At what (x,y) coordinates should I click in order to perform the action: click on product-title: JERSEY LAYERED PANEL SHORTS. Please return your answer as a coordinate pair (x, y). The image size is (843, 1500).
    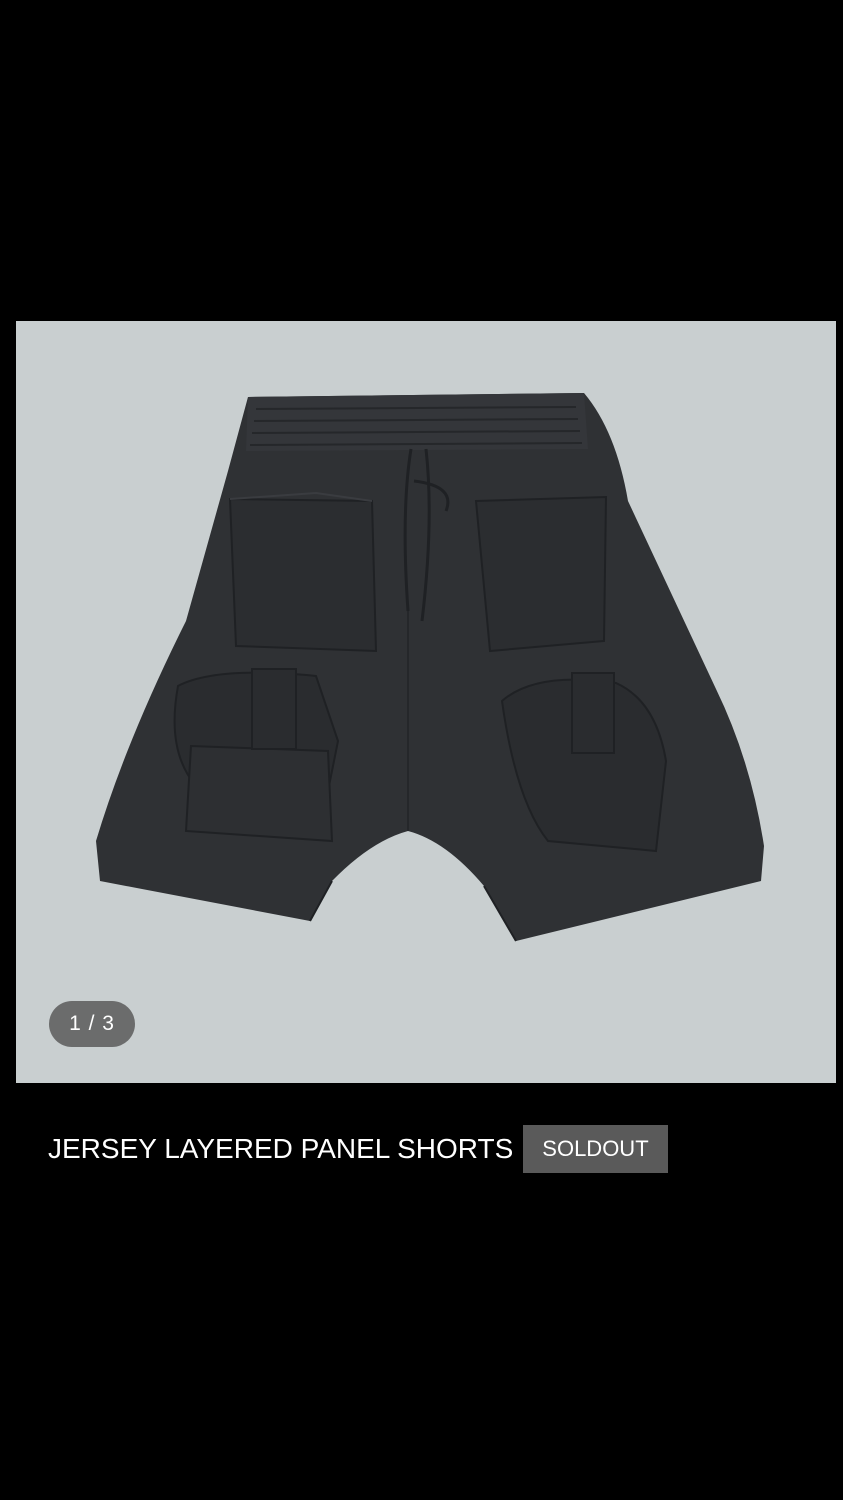
    Looking at the image, I should click on (280, 1149).